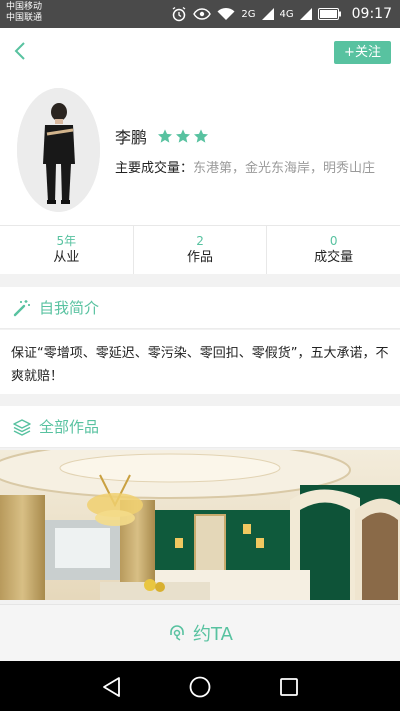 Image resolution: width=400 pixels, height=711 pixels. I want to click on stats-row: 5年 从业 2 作品 0 成交量, so click(200, 249).